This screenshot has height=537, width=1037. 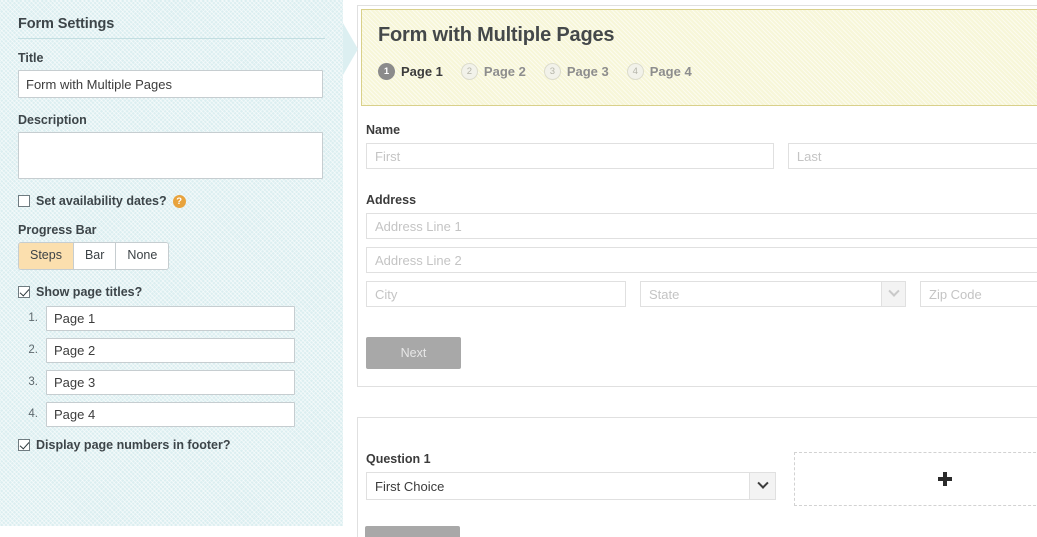 I want to click on progress-bar-segmented-control: Steps Bar None, so click(x=94, y=256).